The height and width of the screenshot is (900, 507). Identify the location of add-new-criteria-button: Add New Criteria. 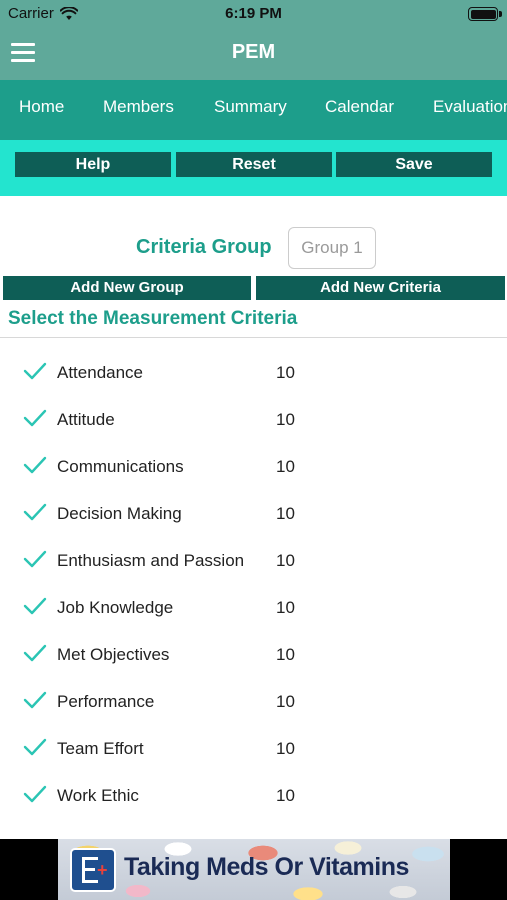
(380, 288).